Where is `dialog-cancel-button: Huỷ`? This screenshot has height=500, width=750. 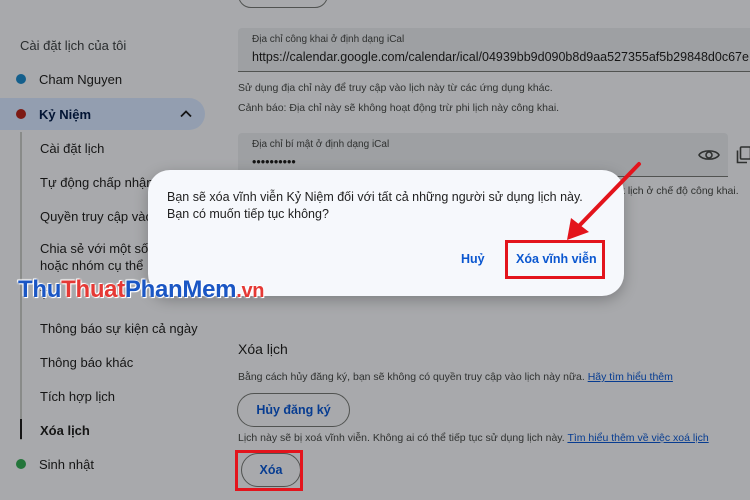 dialog-cancel-button: Huỷ is located at coordinates (473, 259).